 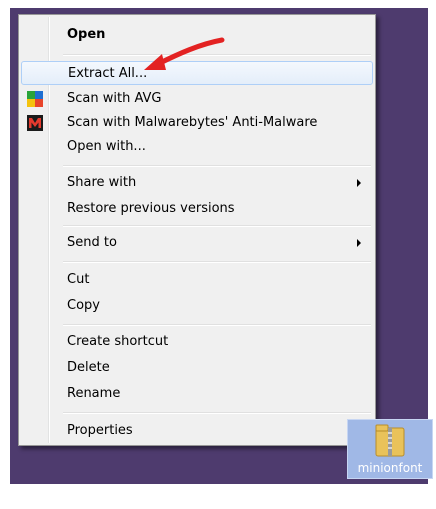 I want to click on menu-item-label: Share with, so click(x=102, y=182).